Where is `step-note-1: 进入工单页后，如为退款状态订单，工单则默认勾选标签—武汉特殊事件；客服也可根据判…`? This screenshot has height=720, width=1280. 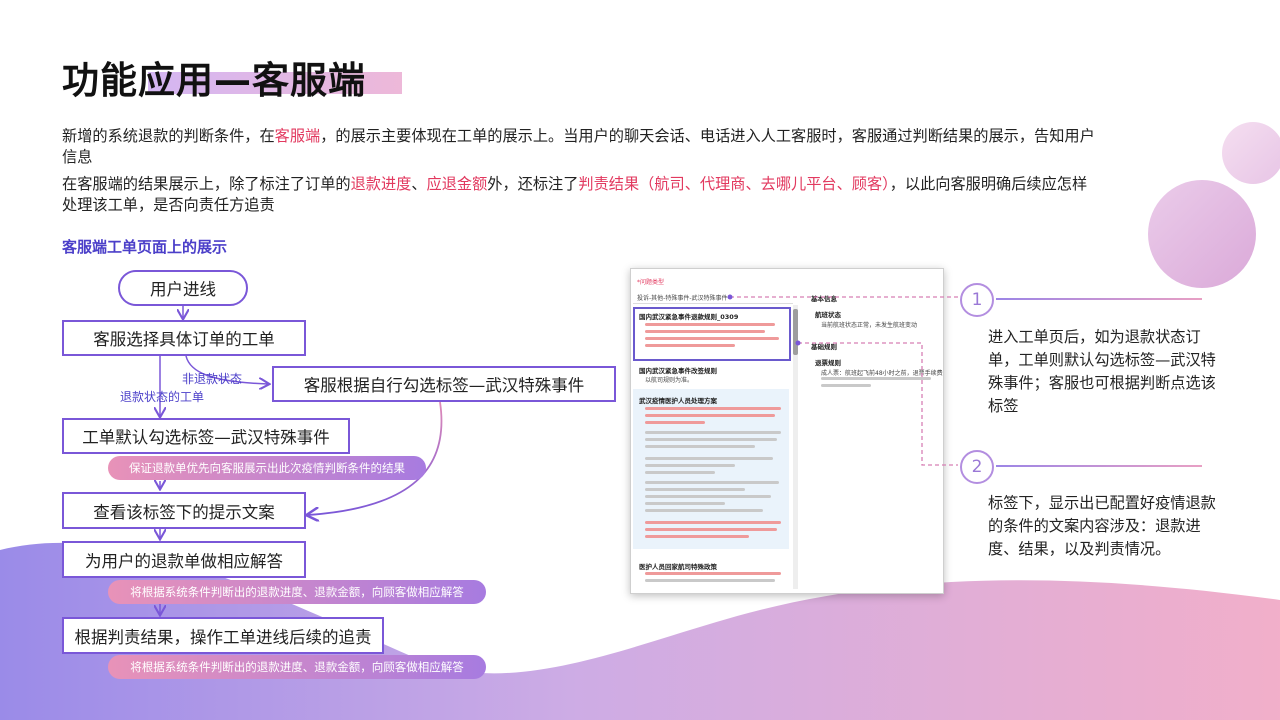 step-note-1: 进入工单页后，如为退款状态订单，工单则默认勾选标签—武汉特殊事件；客服也可根据判… is located at coordinates (1102, 371).